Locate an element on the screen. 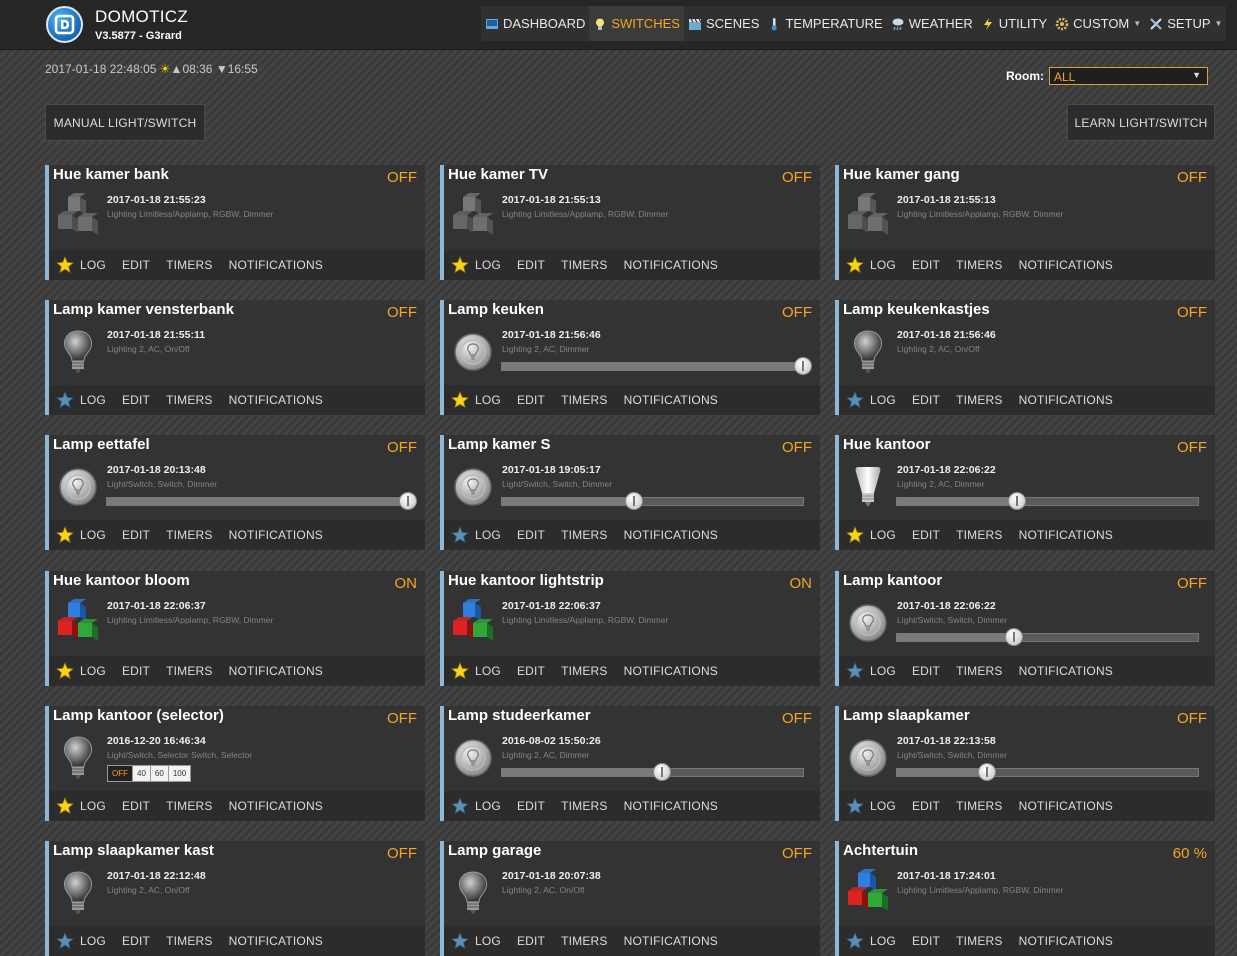  nav-item-temperature: TEMPERATURE is located at coordinates (824, 23).